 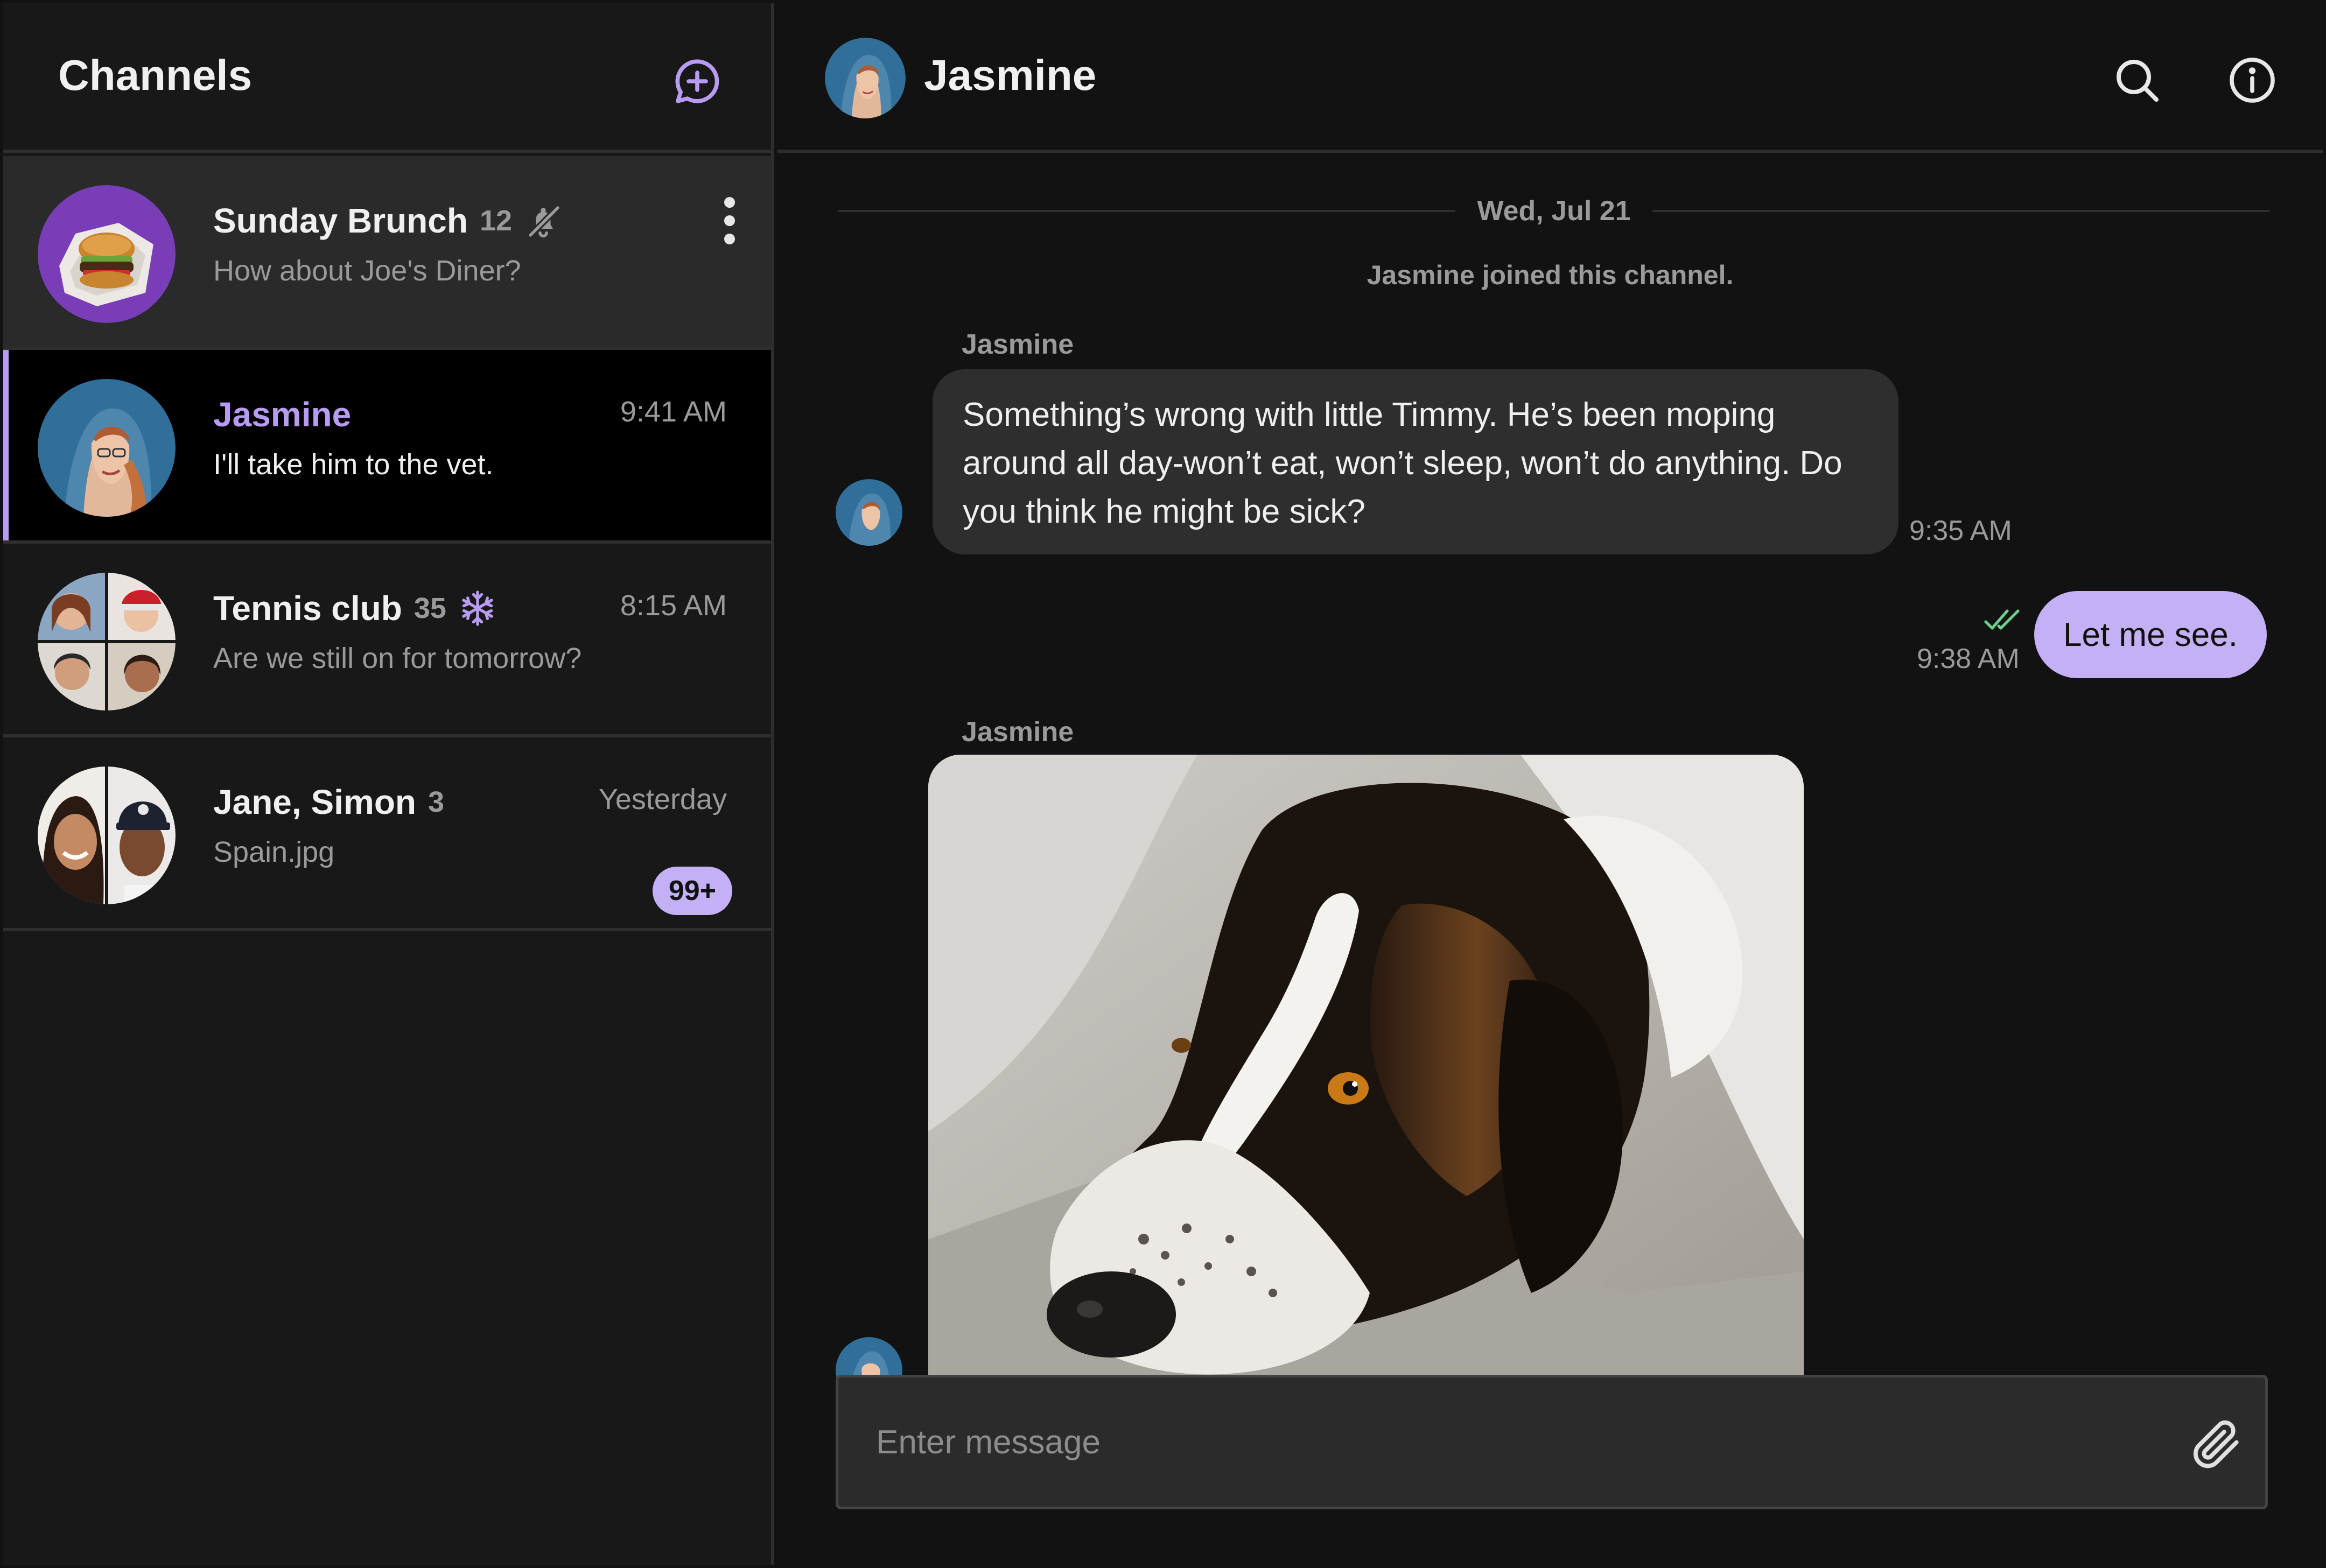 What do you see at coordinates (1366, 1067) in the screenshot?
I see `dog-photo-attachment` at bounding box center [1366, 1067].